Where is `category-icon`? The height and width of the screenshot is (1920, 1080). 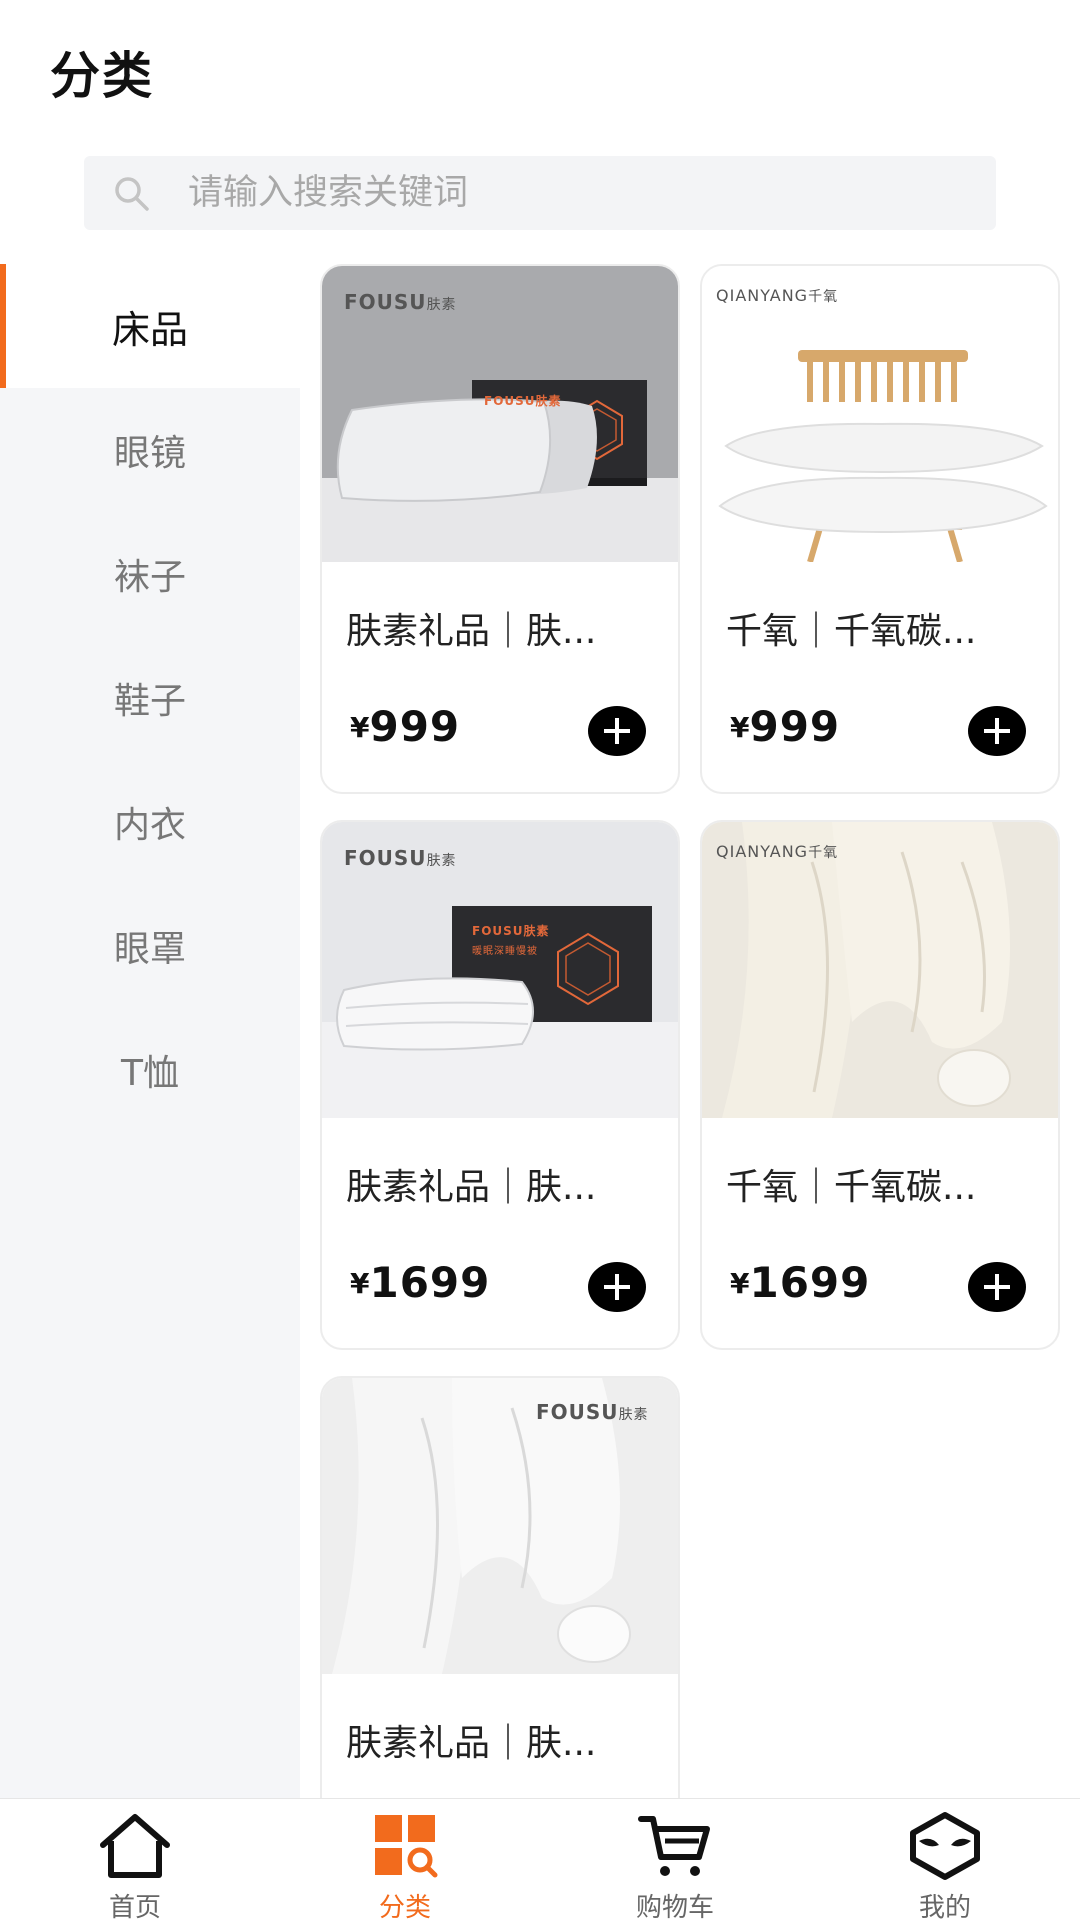 category-icon is located at coordinates (406, 1846).